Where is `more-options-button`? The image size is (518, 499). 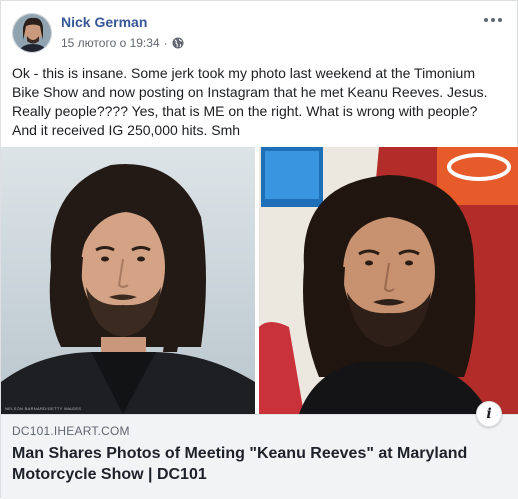 more-options-button is located at coordinates (493, 20).